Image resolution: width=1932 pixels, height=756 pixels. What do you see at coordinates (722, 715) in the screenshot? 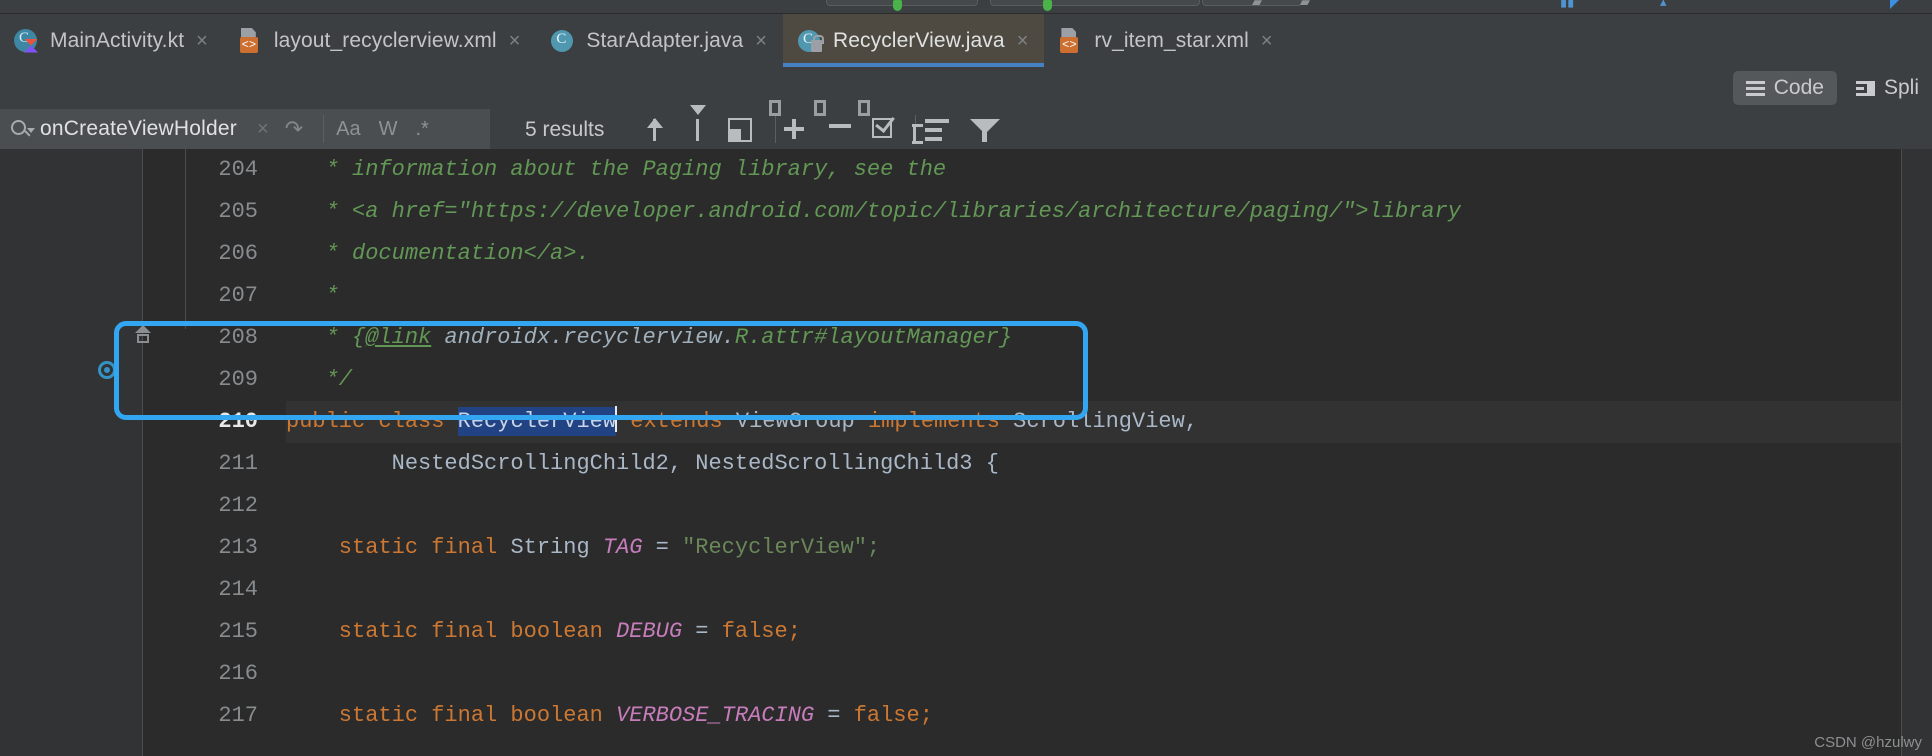
I see `code-token: VERBOSE_TRACING` at bounding box center [722, 715].